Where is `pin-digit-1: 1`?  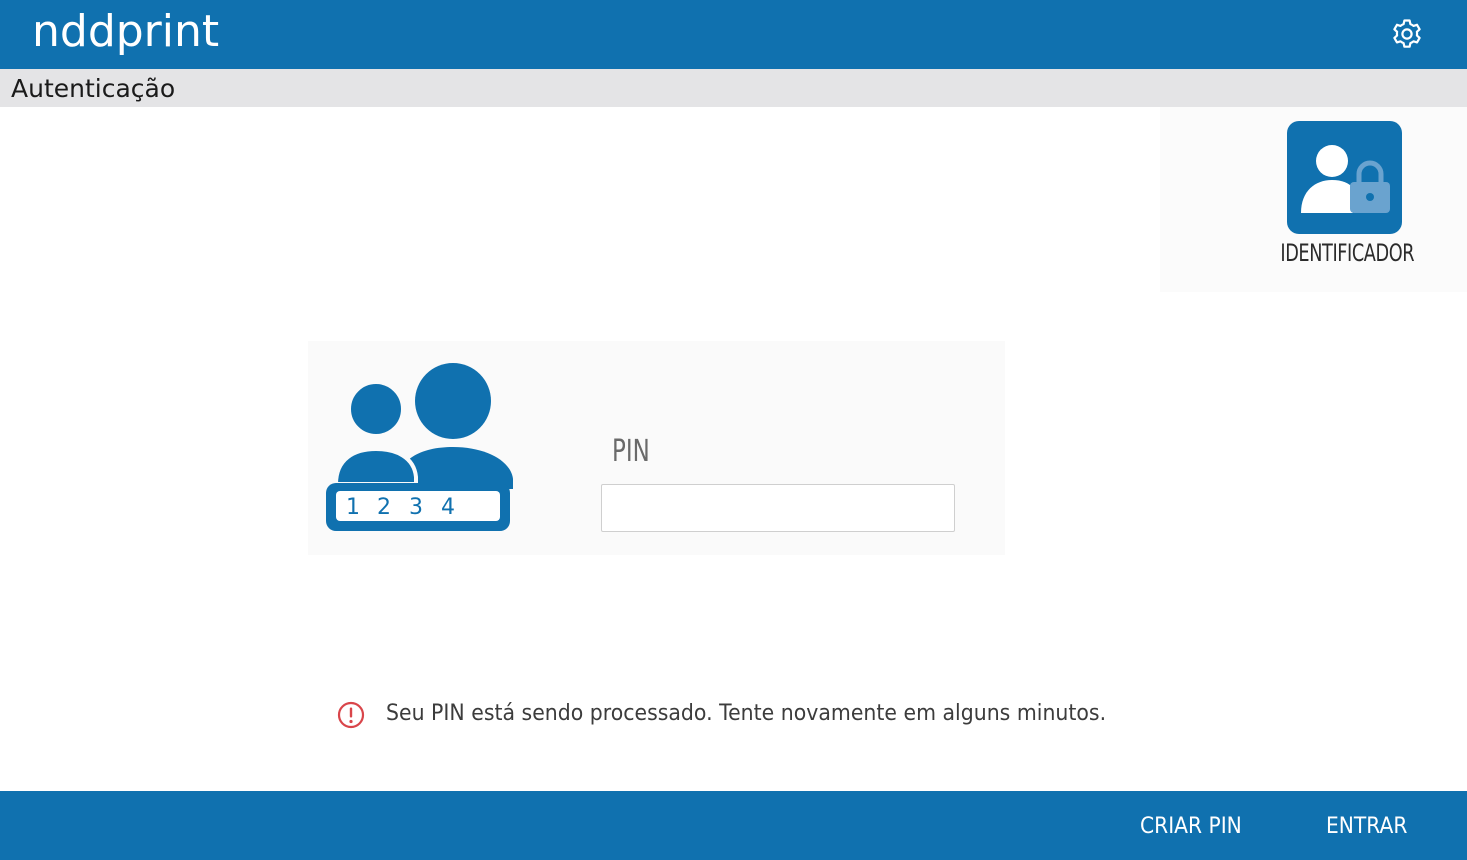 pin-digit-1: 1 is located at coordinates (353, 507).